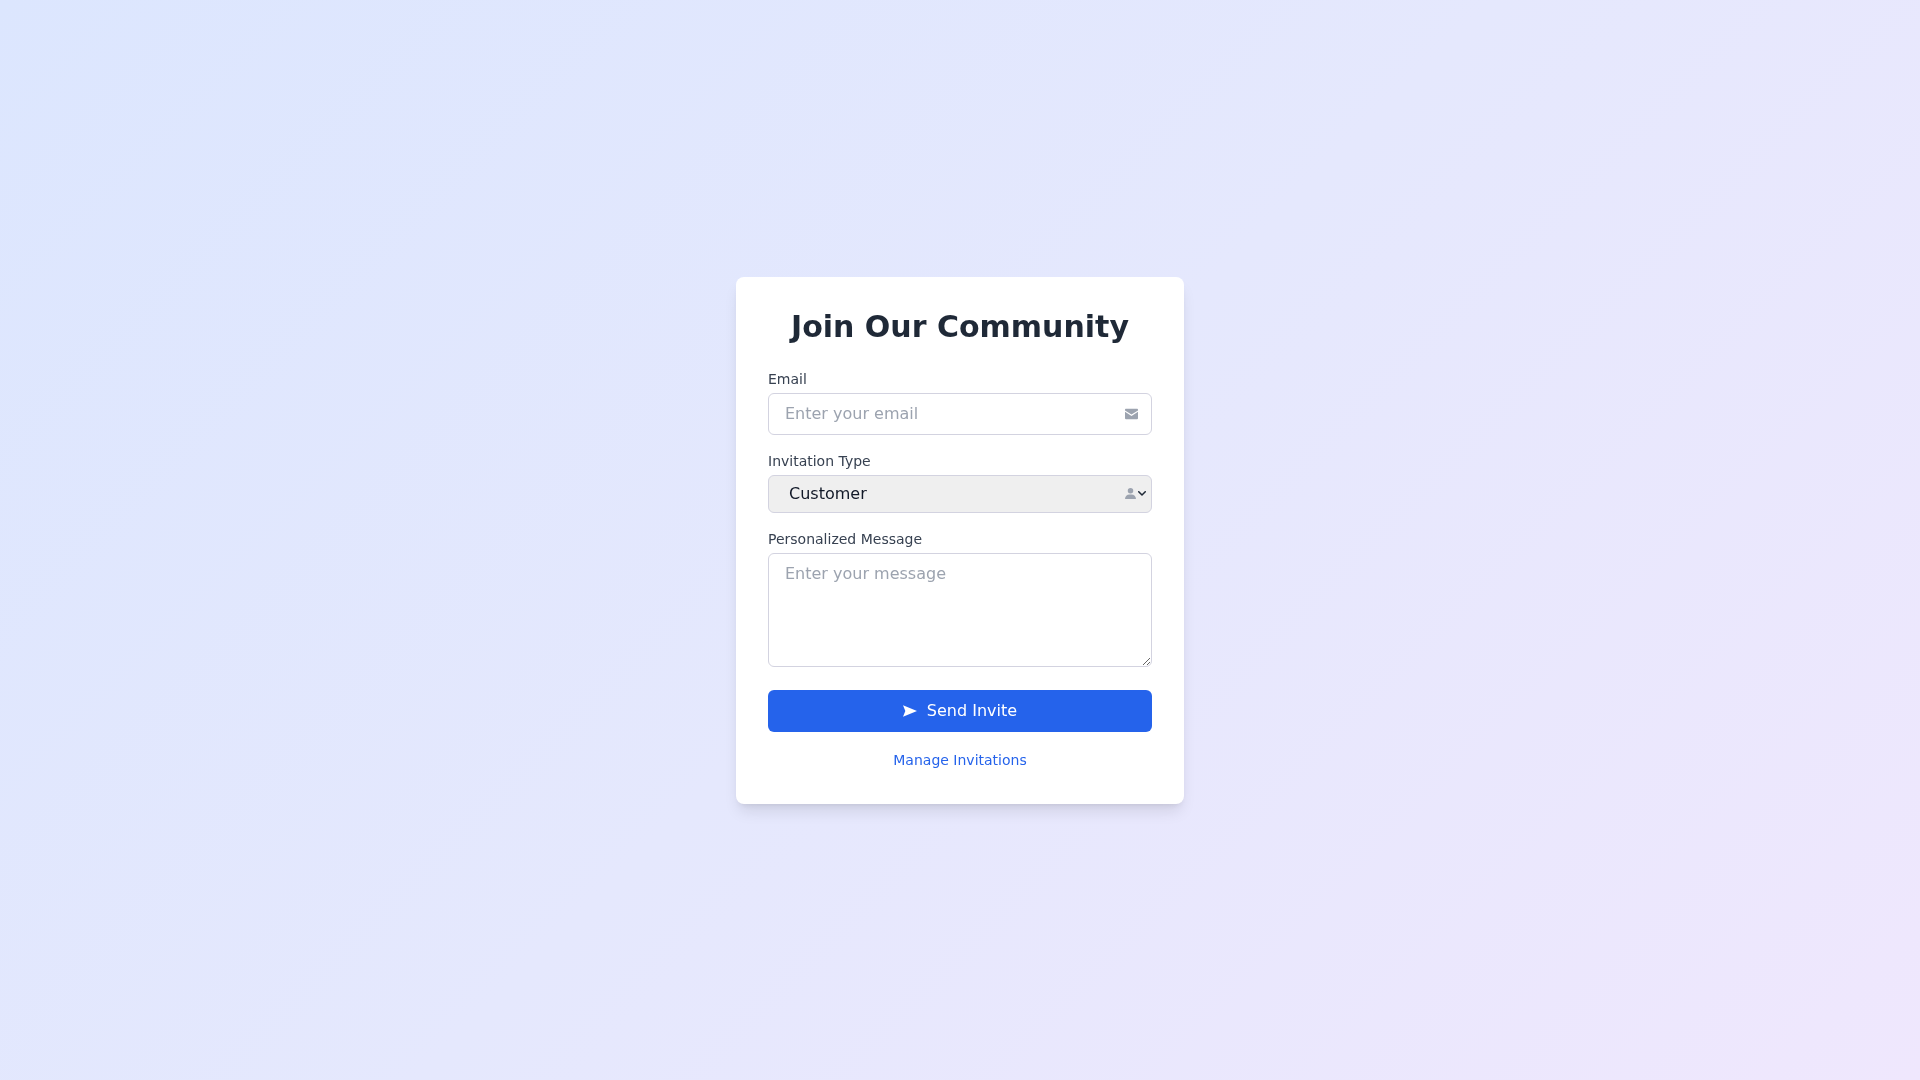 This screenshot has width=1920, height=1080. What do you see at coordinates (960, 413) in the screenshot?
I see `email-input: Enter your email` at bounding box center [960, 413].